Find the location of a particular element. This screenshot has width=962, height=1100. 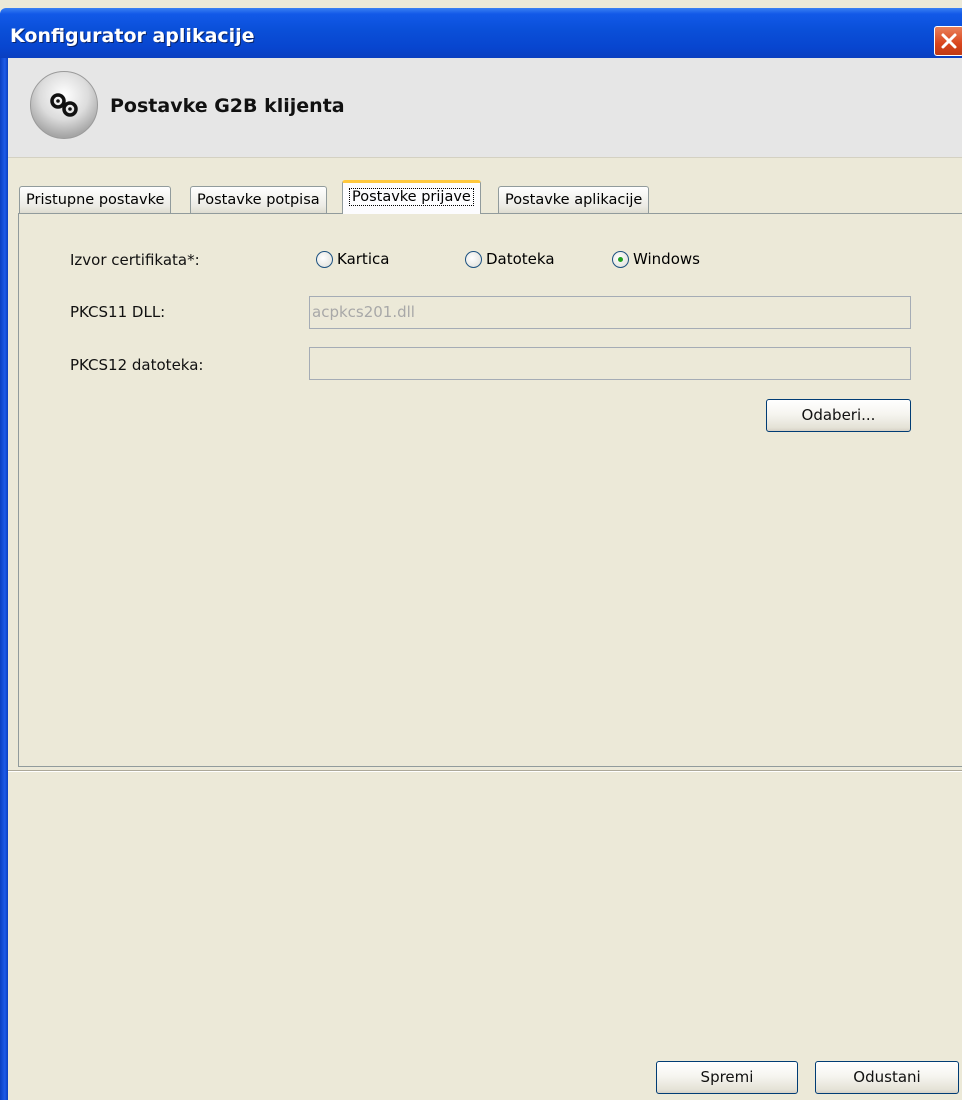

tab-label: Postavke prijave is located at coordinates (411, 197).